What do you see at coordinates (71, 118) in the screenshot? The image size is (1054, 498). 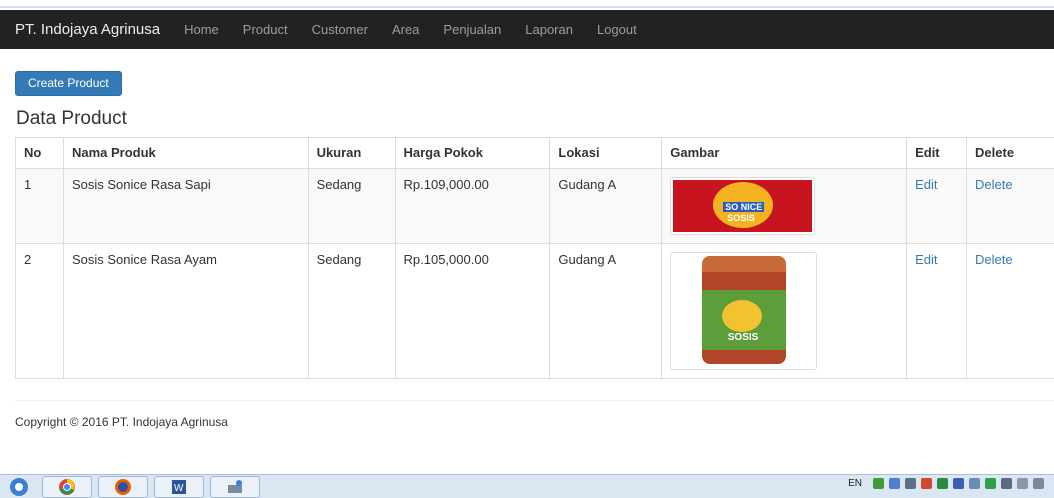 I see `page-title: Data Product` at bounding box center [71, 118].